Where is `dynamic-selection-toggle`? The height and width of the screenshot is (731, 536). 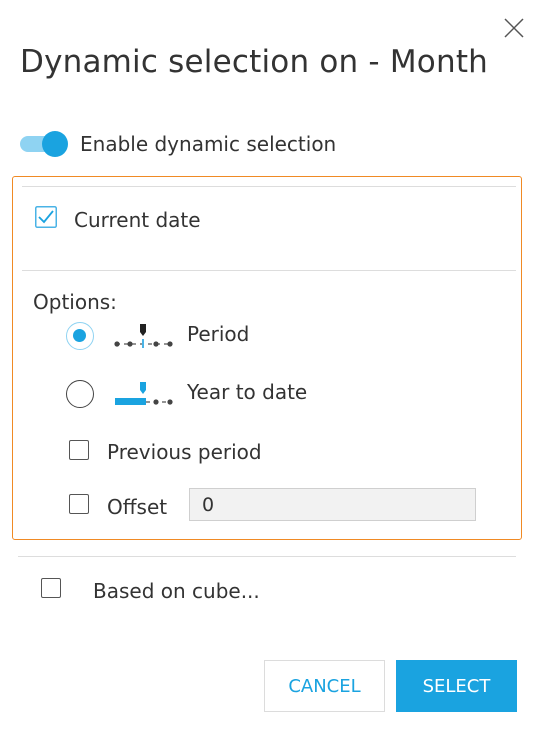
dynamic-selection-toggle is located at coordinates (45, 144).